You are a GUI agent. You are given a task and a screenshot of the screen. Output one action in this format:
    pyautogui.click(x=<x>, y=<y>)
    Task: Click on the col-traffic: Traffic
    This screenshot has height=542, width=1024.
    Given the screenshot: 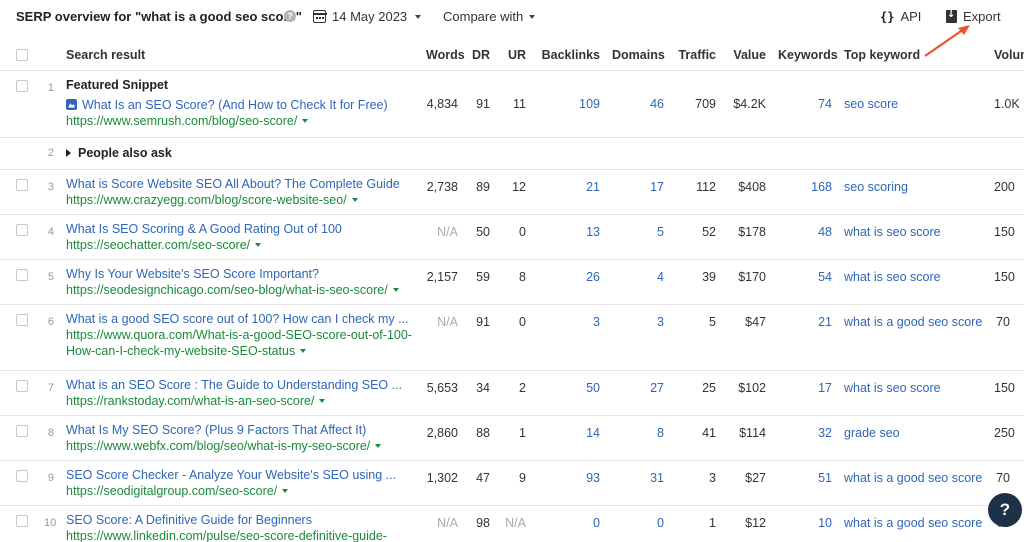 What is the action you would take?
    pyautogui.click(x=696, y=55)
    